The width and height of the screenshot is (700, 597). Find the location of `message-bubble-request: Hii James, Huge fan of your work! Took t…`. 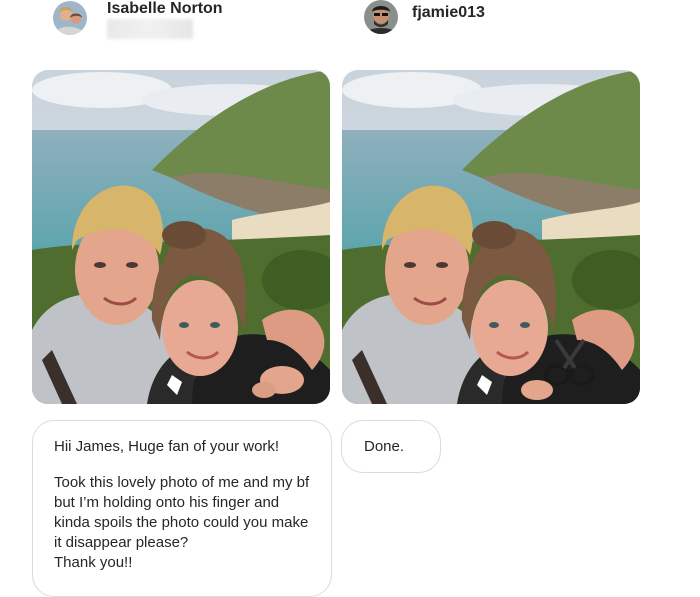

message-bubble-request: Hii James, Huge fan of your work! Took t… is located at coordinates (182, 508).